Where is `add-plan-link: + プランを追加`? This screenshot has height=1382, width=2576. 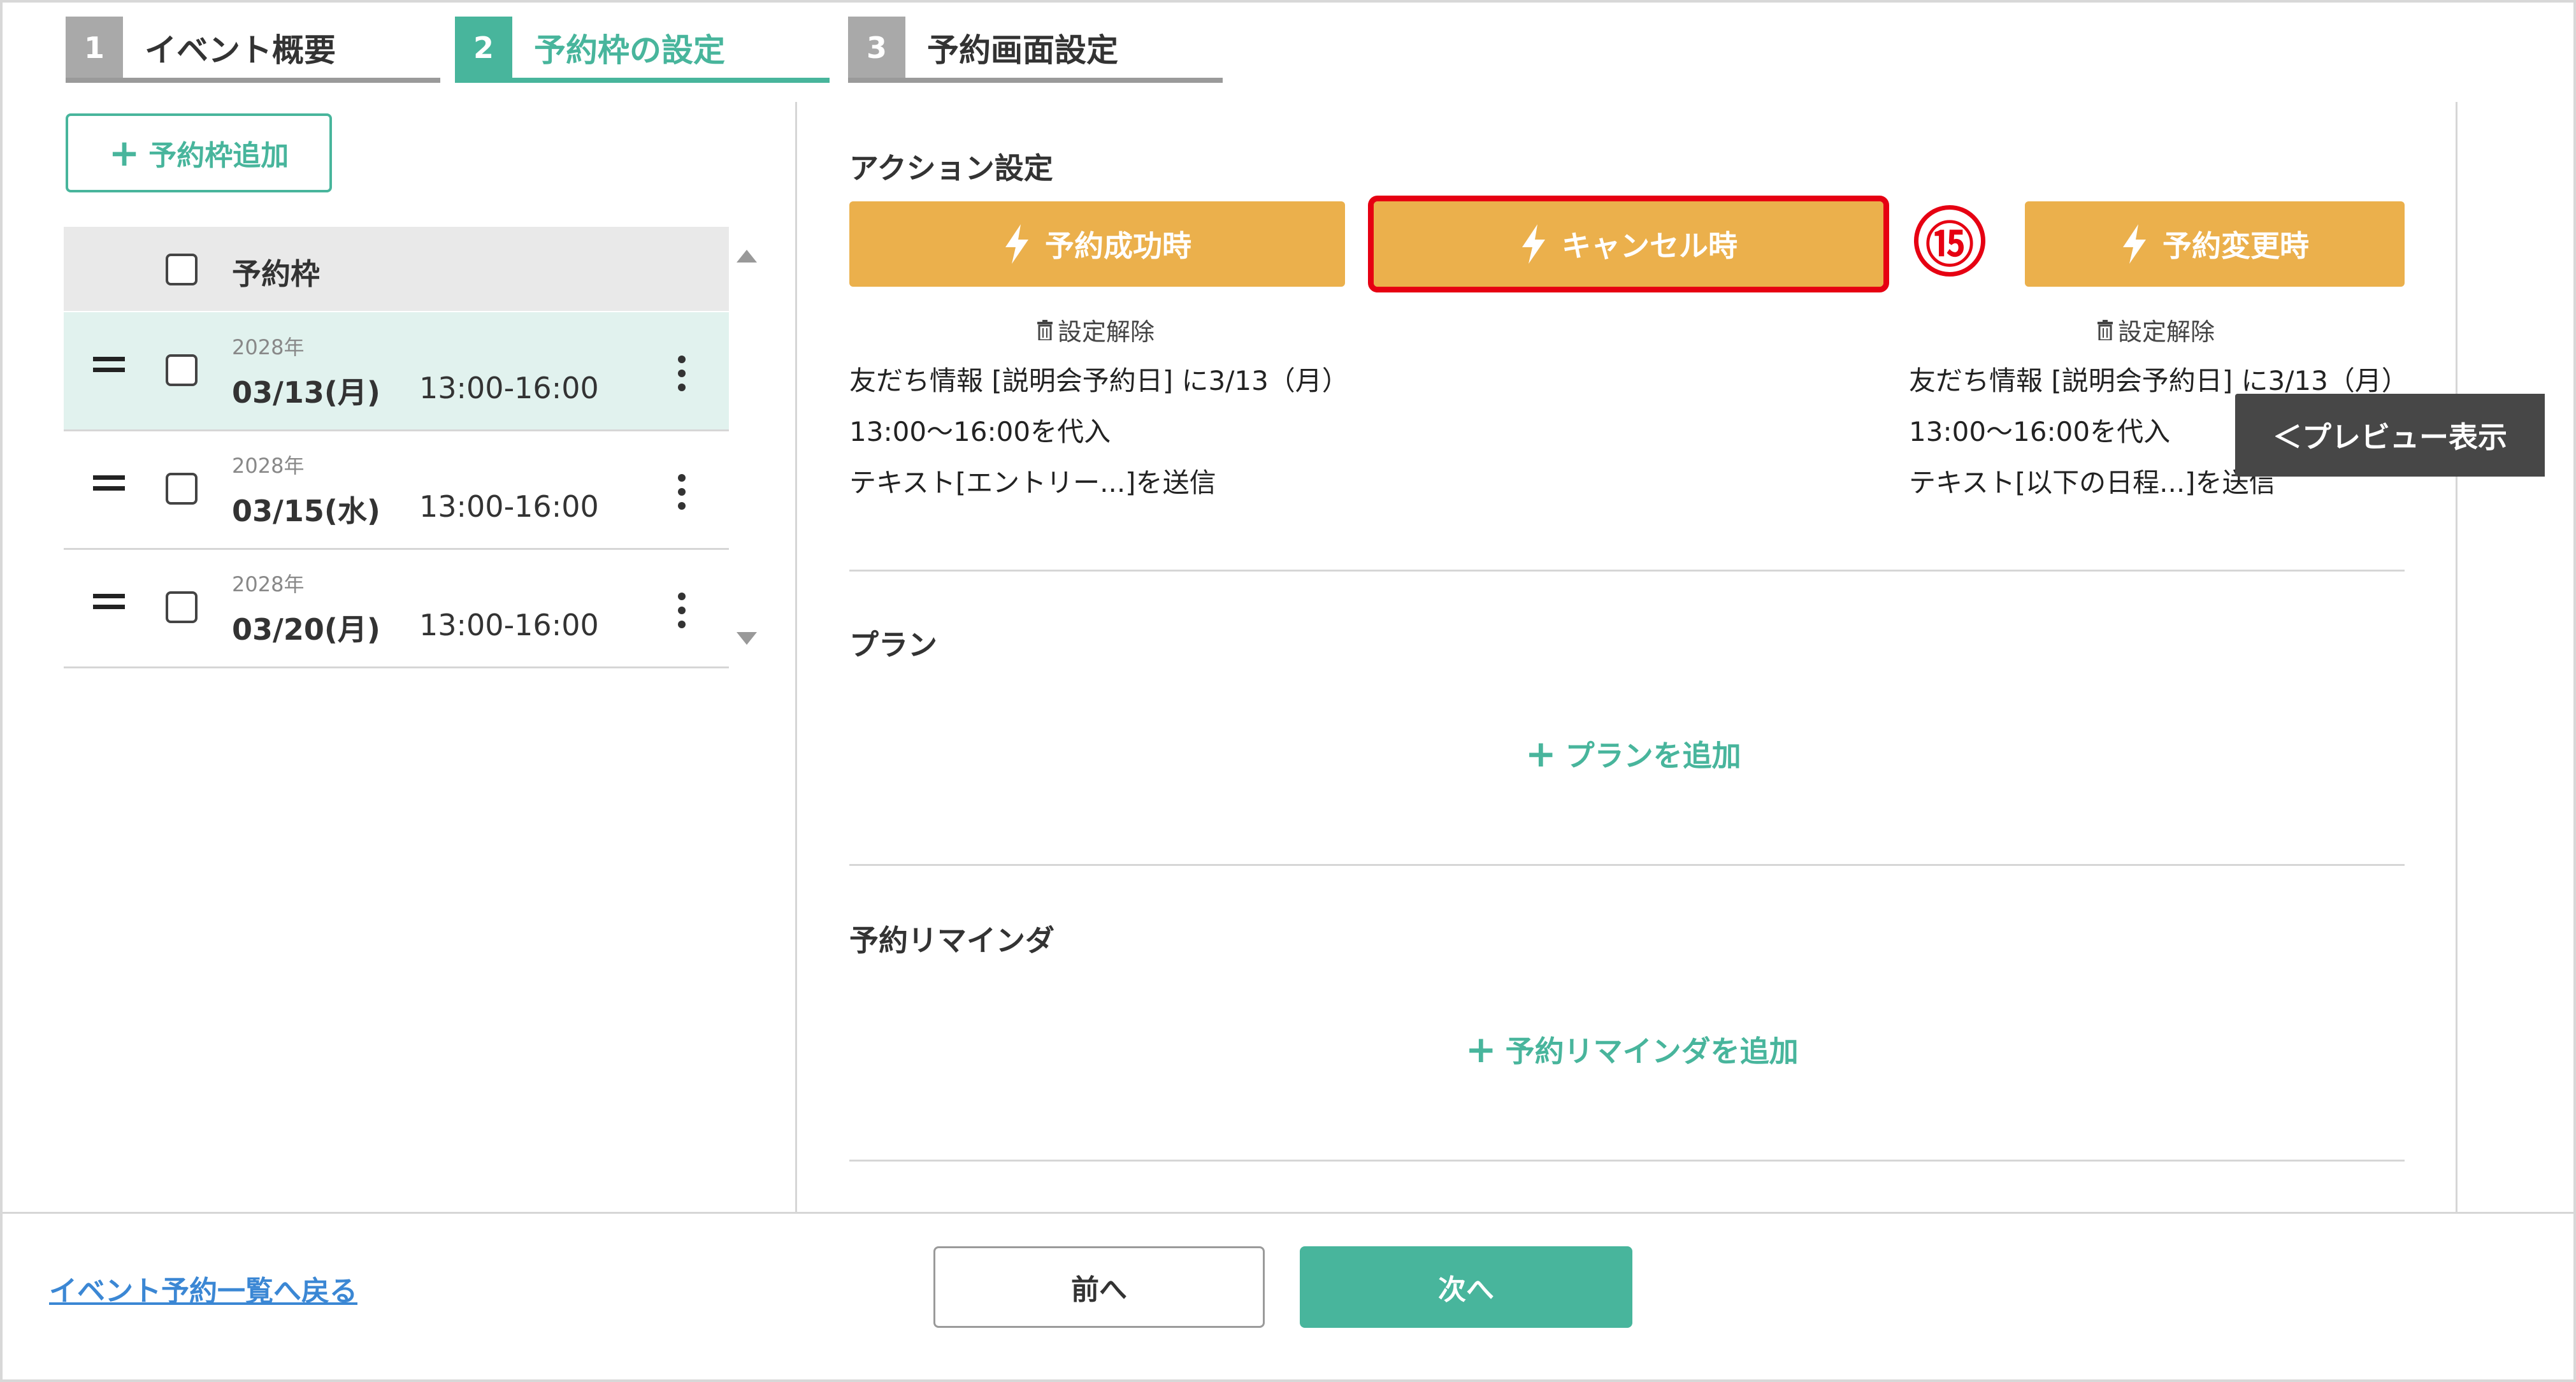 add-plan-link: + プランを追加 is located at coordinates (1633, 754).